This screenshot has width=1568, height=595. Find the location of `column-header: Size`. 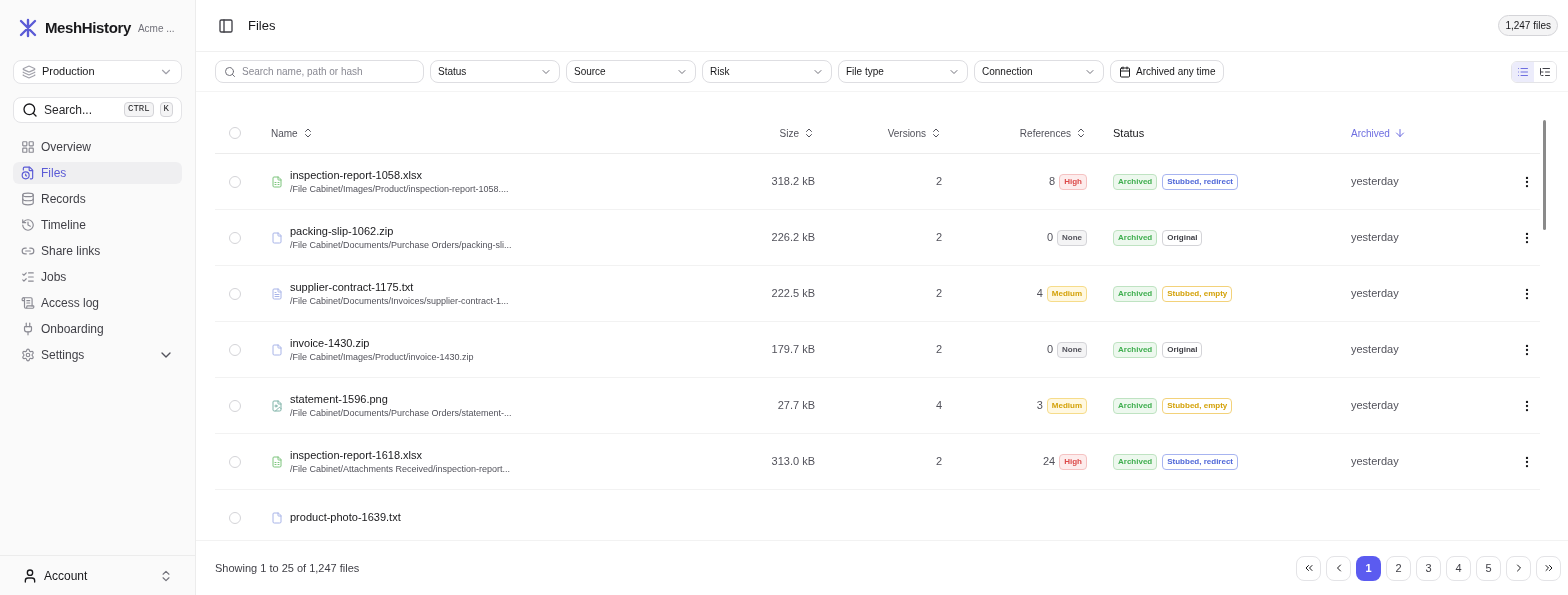

column-header: Size is located at coordinates (797, 133).